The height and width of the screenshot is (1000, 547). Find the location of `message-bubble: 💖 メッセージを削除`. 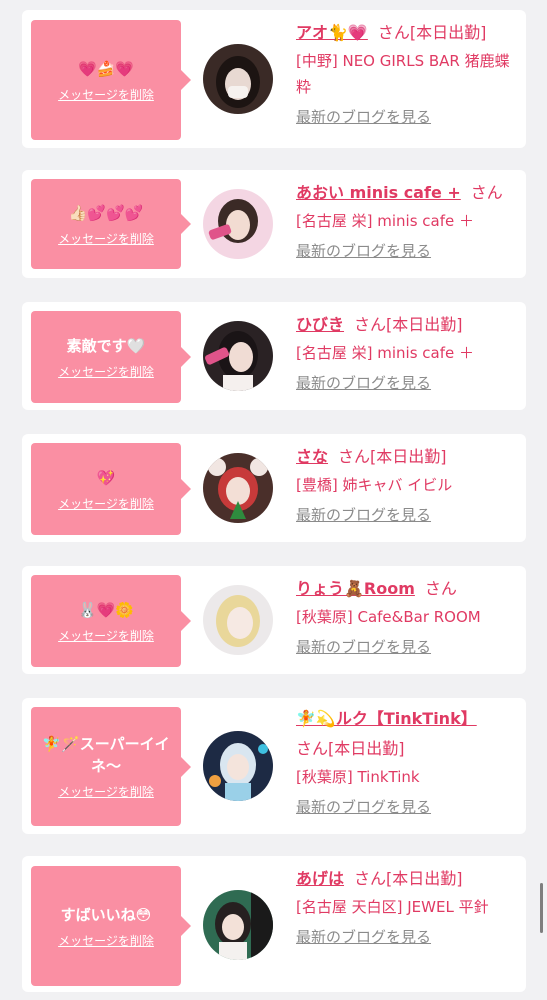

message-bubble: 💖 メッセージを削除 is located at coordinates (111, 489).